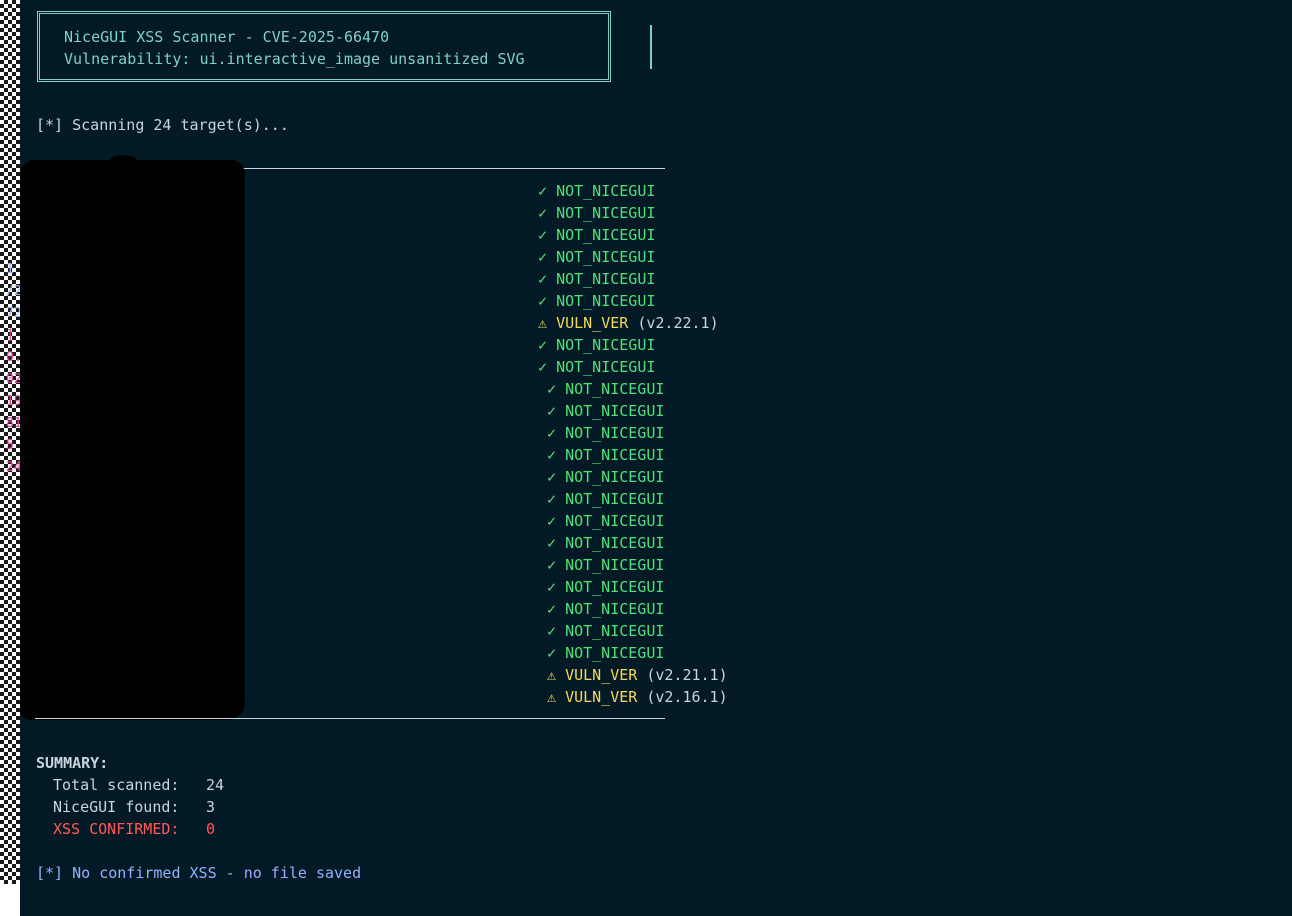  I want to click on window-edge-bottom, so click(10, 900).